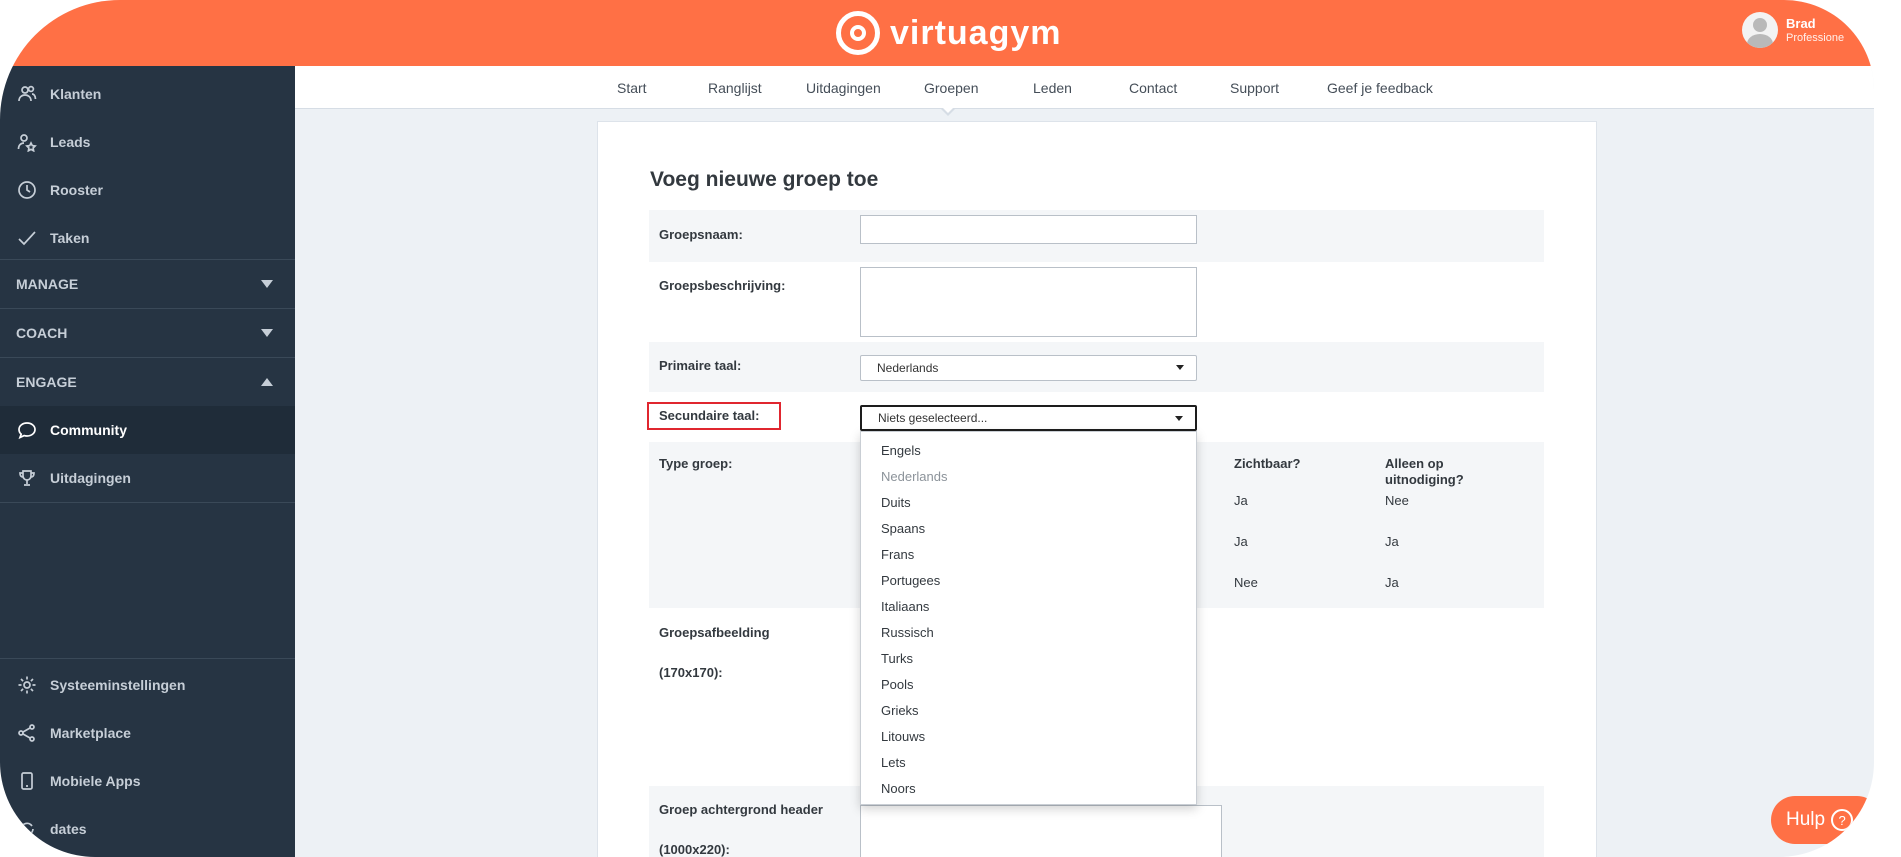 The image size is (1901, 857). Describe the element at coordinates (908, 368) in the screenshot. I see `primaire-taal-value: Nederlands` at that location.